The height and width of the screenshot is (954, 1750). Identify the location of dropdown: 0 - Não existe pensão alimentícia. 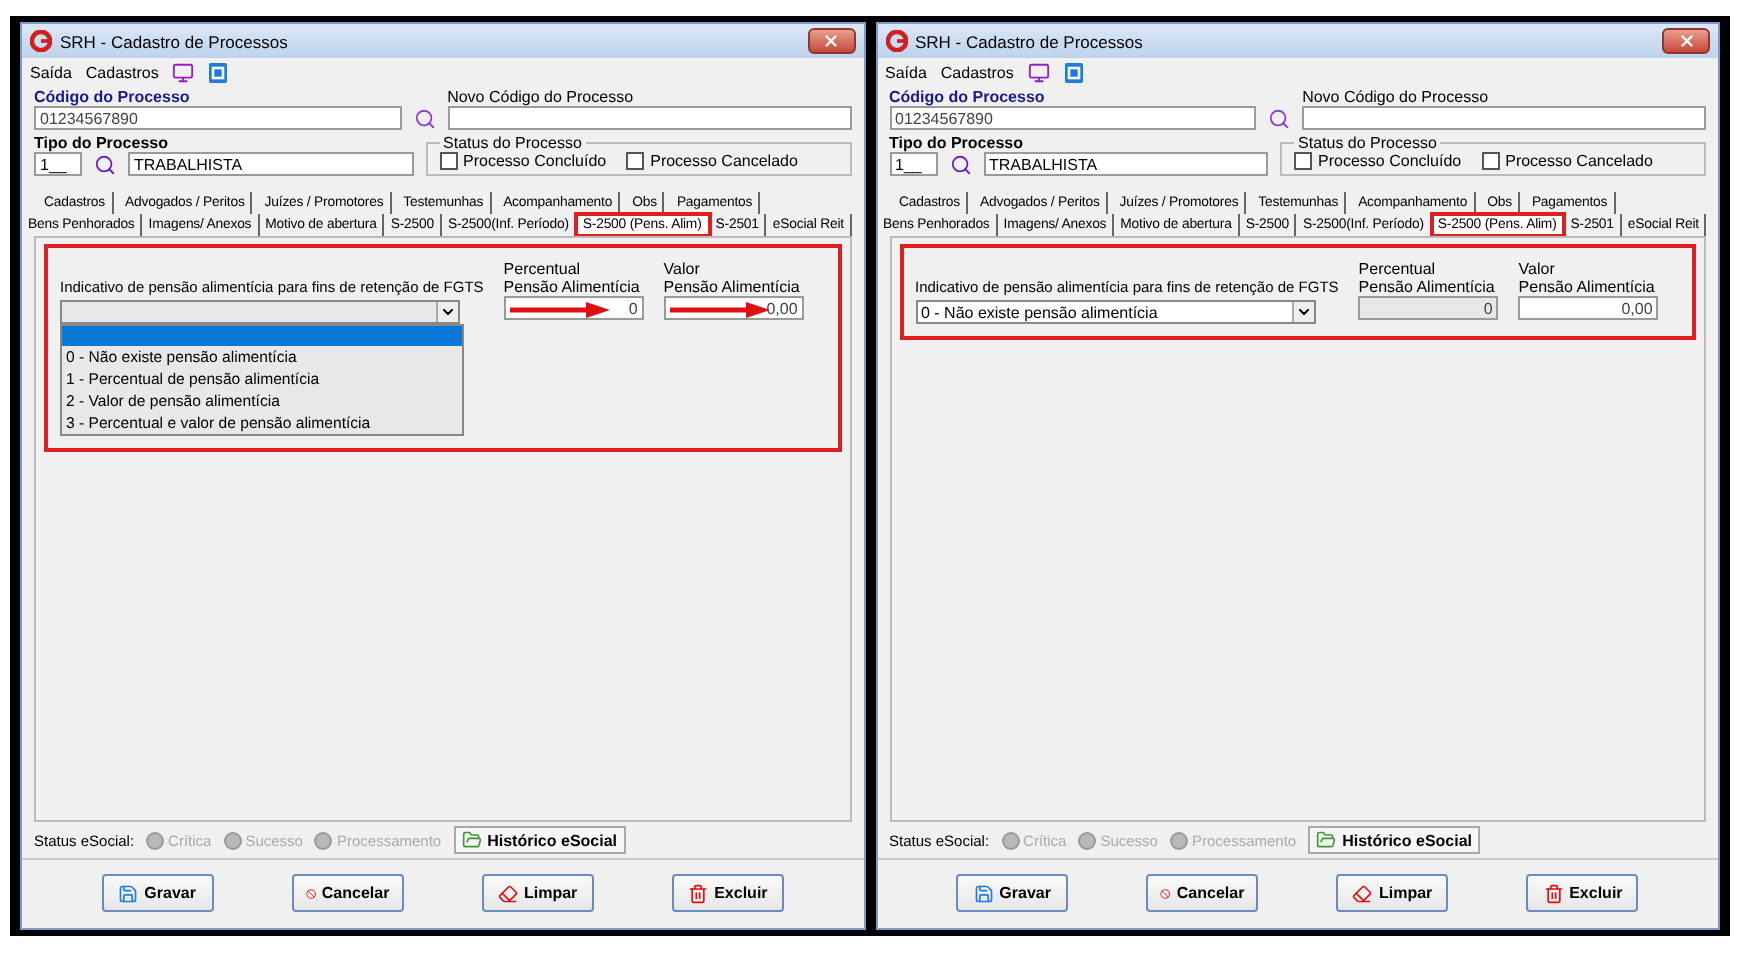
(1115, 312).